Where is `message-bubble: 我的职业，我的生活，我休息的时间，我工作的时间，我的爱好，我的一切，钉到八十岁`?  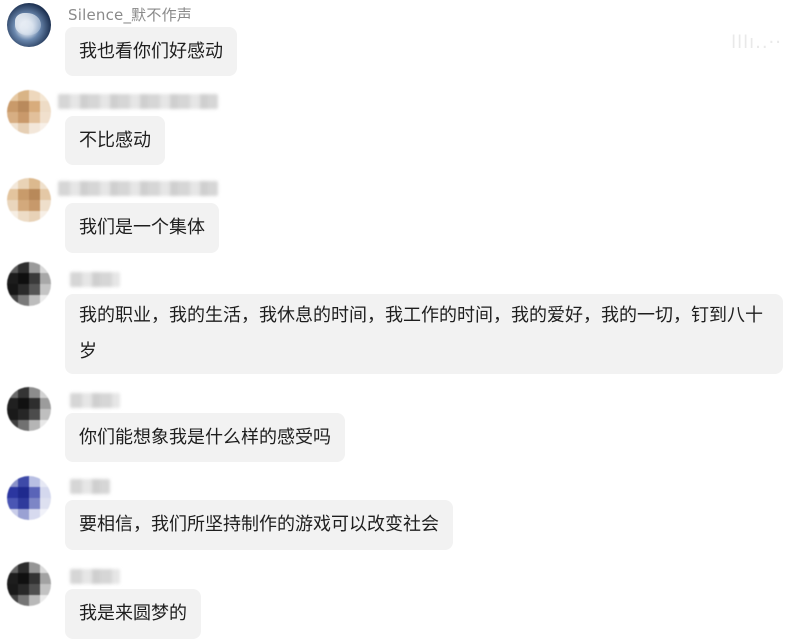 message-bubble: 我的职业，我的生活，我休息的时间，我工作的时间，我的爱好，我的一切，钉到八十岁 is located at coordinates (424, 334).